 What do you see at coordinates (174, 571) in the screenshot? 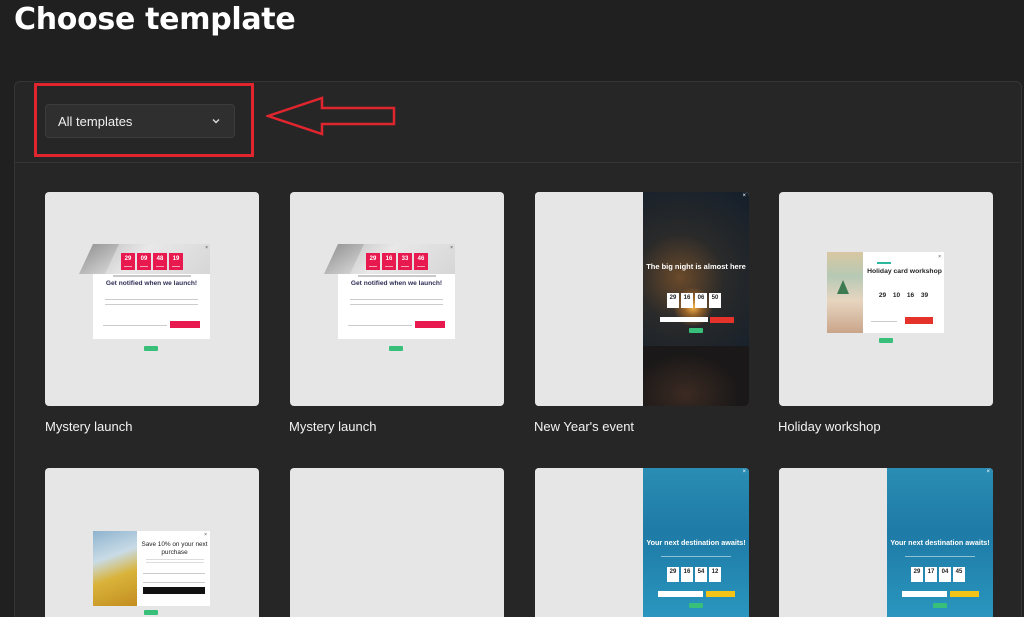
I see `preview-name-field` at bounding box center [174, 571].